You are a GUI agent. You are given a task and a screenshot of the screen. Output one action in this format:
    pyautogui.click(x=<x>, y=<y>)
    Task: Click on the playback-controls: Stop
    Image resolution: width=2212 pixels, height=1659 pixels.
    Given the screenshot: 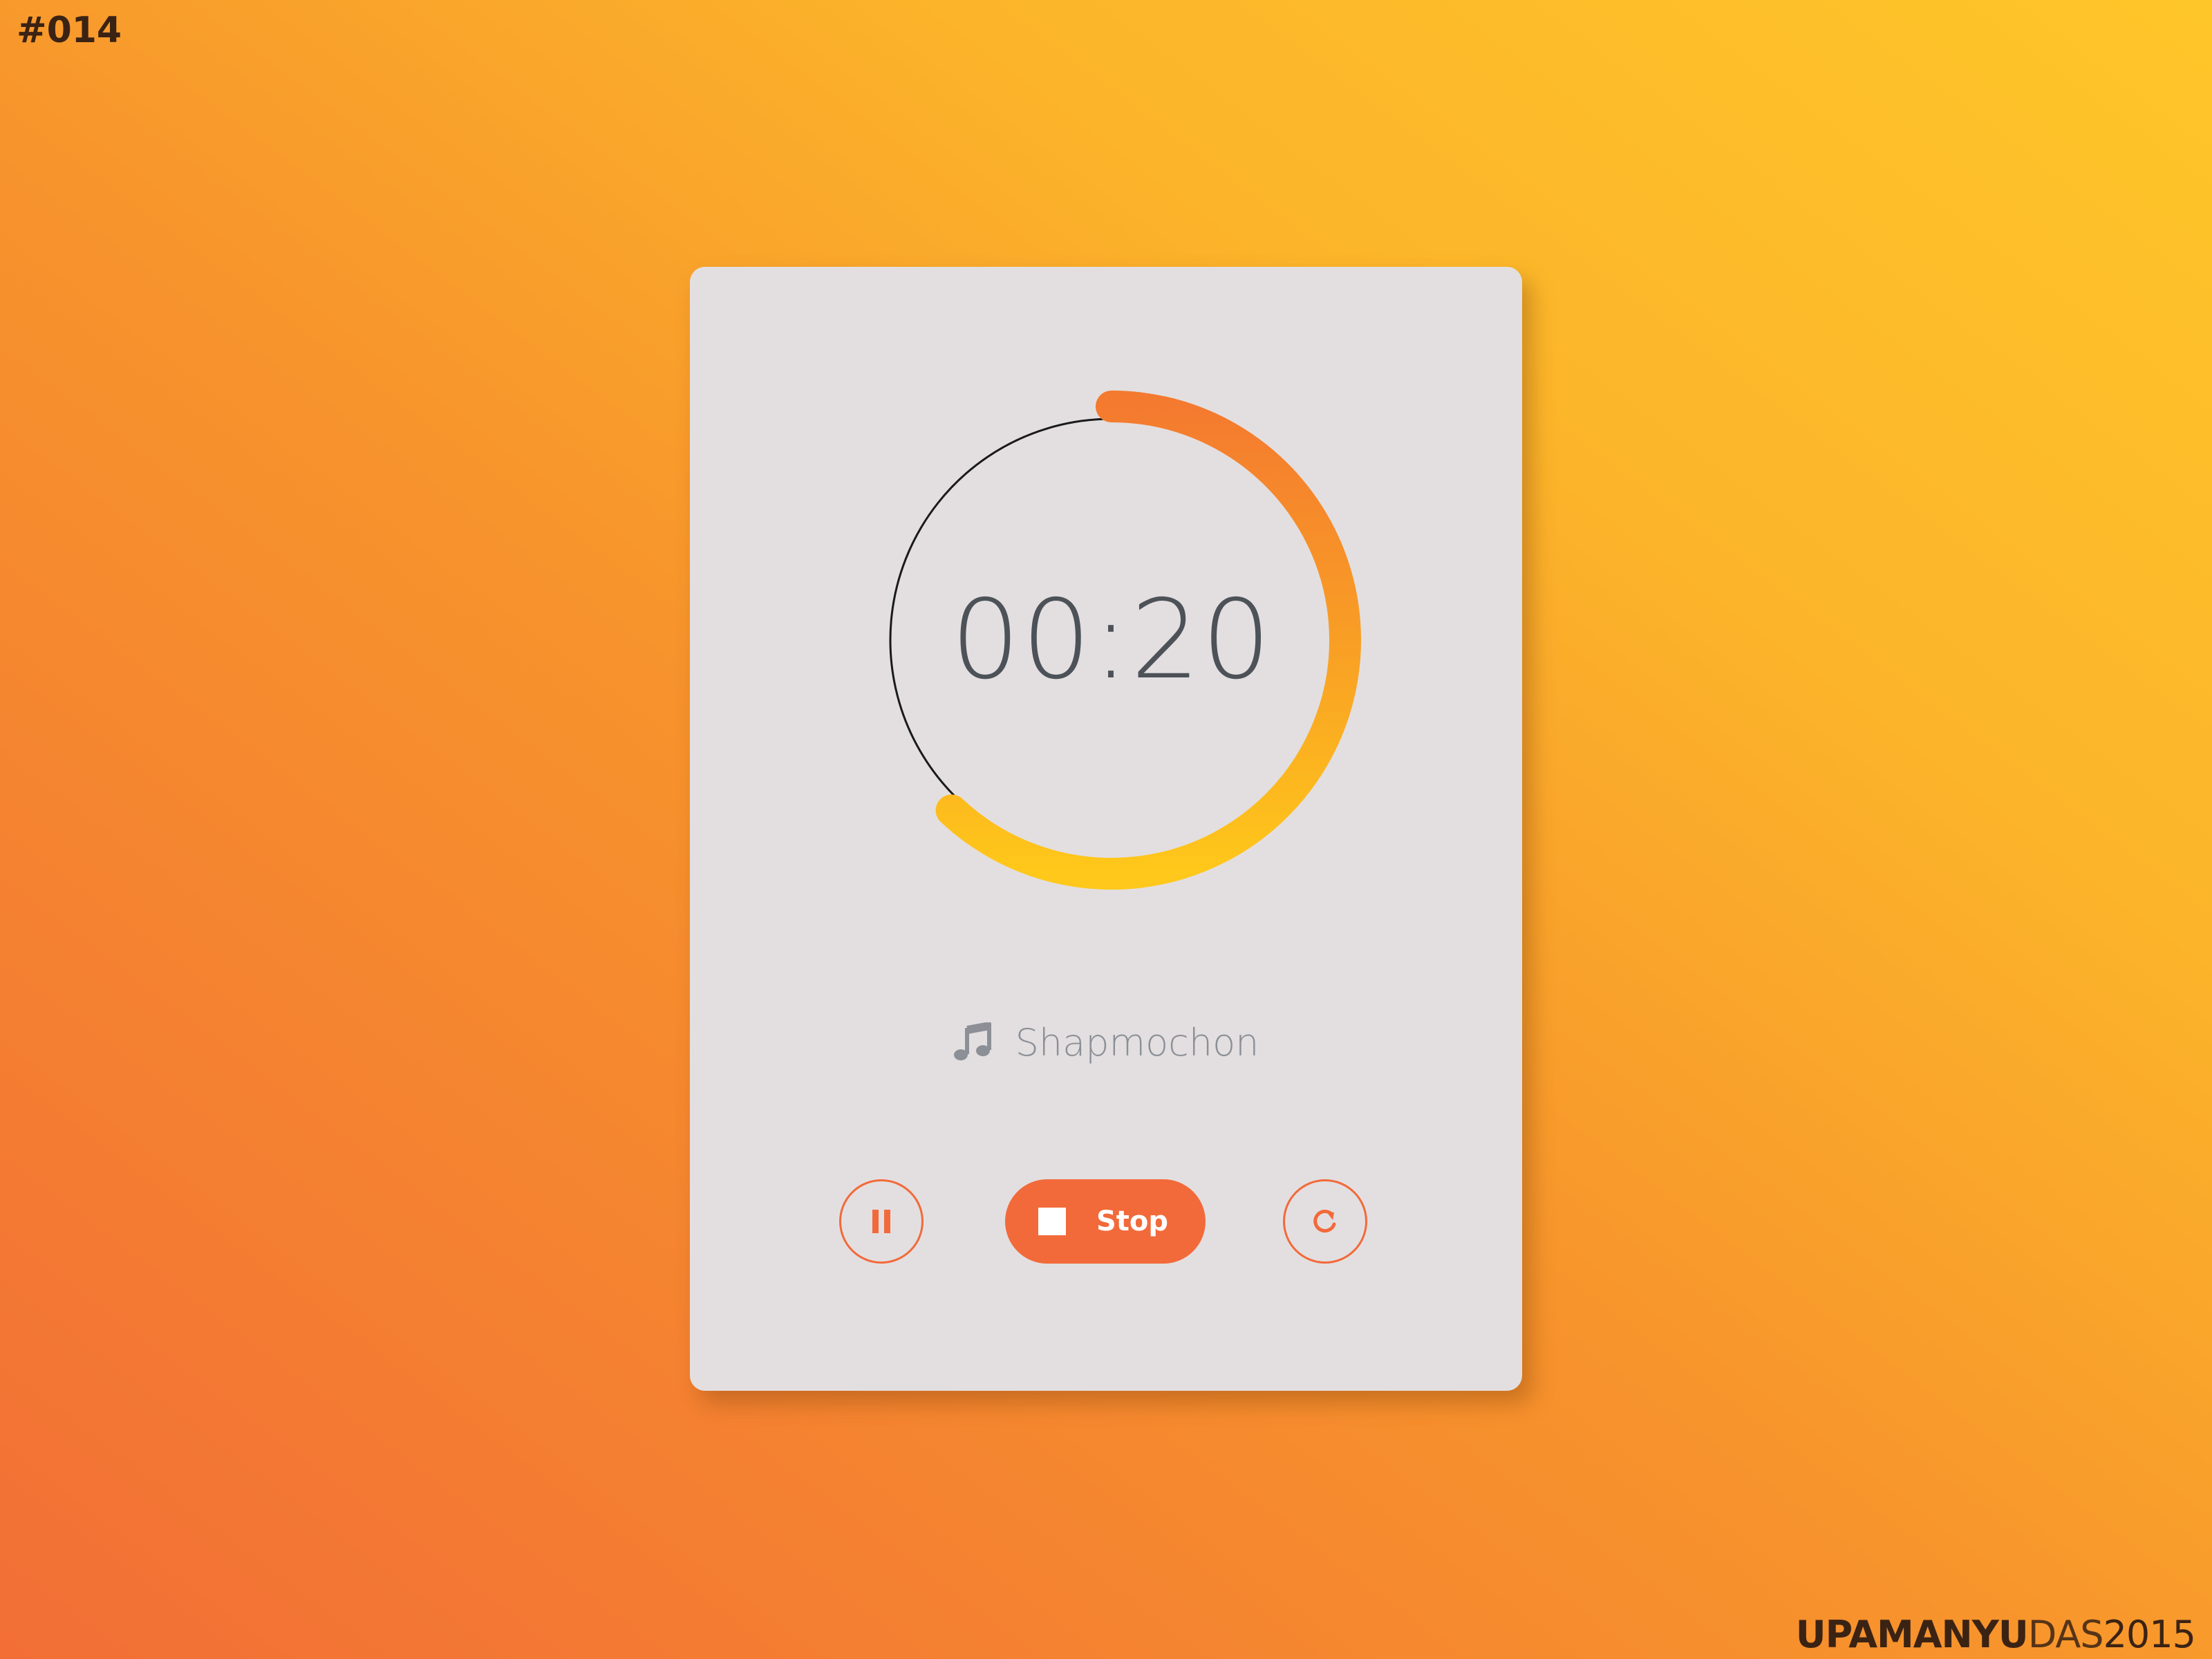 What is the action you would take?
    pyautogui.click(x=1106, y=1224)
    